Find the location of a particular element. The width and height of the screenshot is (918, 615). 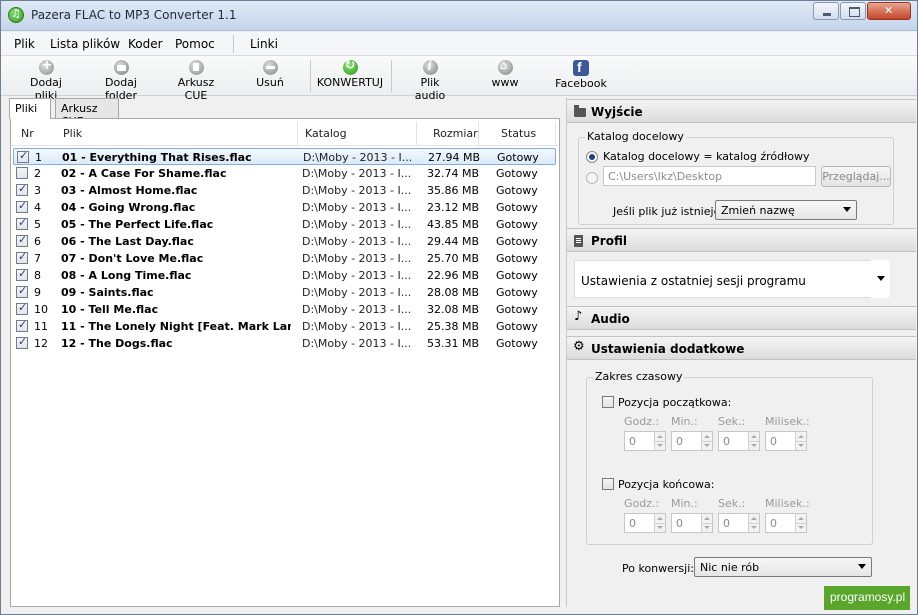

home-icon is located at coordinates (505, 66).